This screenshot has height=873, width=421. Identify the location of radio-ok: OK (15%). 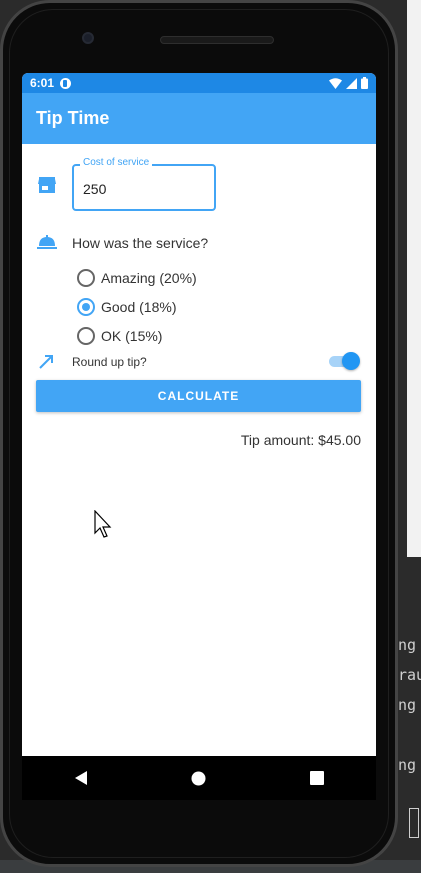
(119, 336).